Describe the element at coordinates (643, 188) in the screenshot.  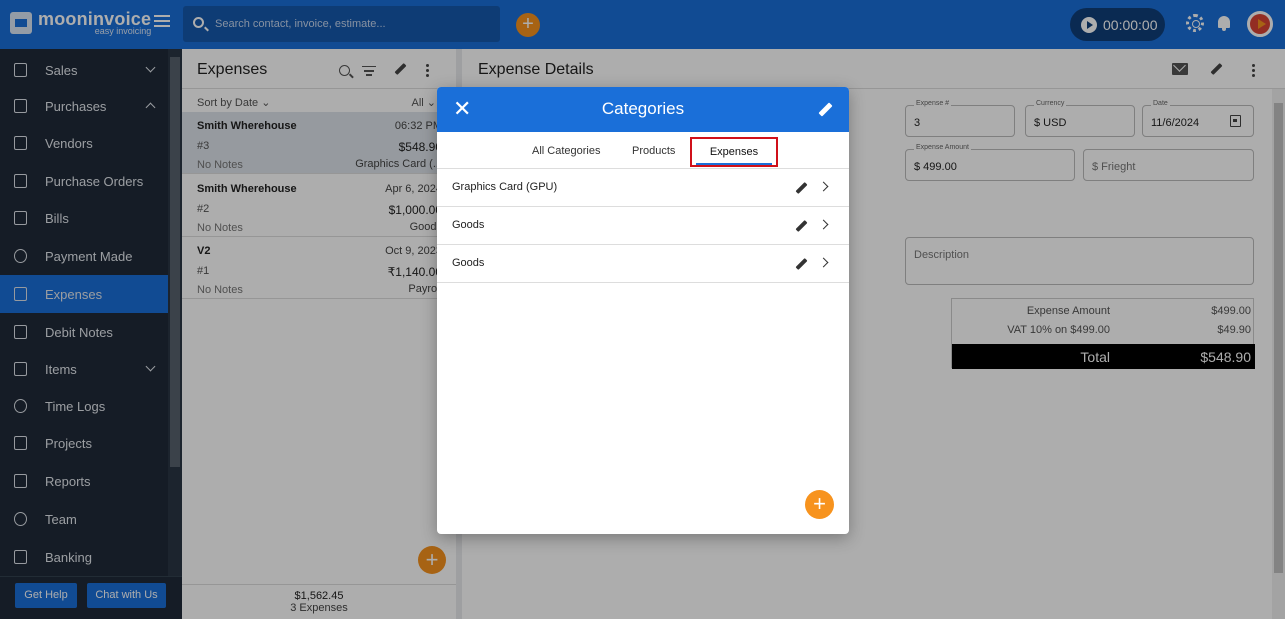
I see `category-row: Graphics Card (GPU)` at that location.